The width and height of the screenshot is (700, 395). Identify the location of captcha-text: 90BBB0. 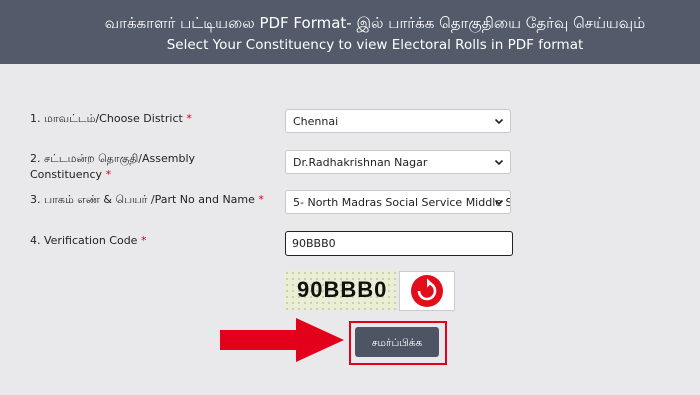
(342, 289).